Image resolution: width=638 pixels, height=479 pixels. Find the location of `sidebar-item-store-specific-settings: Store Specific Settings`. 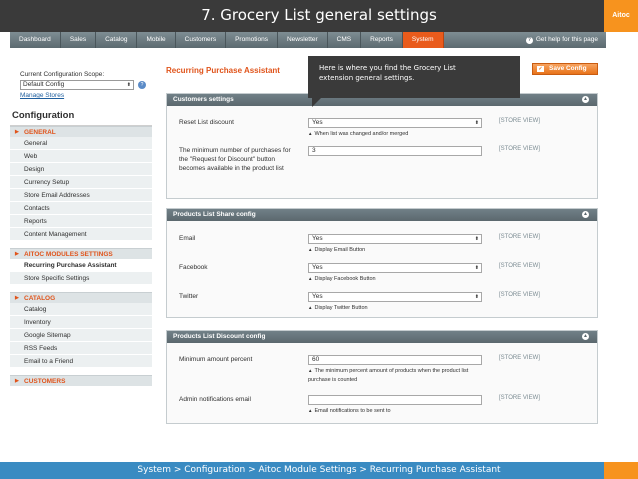

sidebar-item-store-specific-settings: Store Specific Settings is located at coordinates (81, 278).